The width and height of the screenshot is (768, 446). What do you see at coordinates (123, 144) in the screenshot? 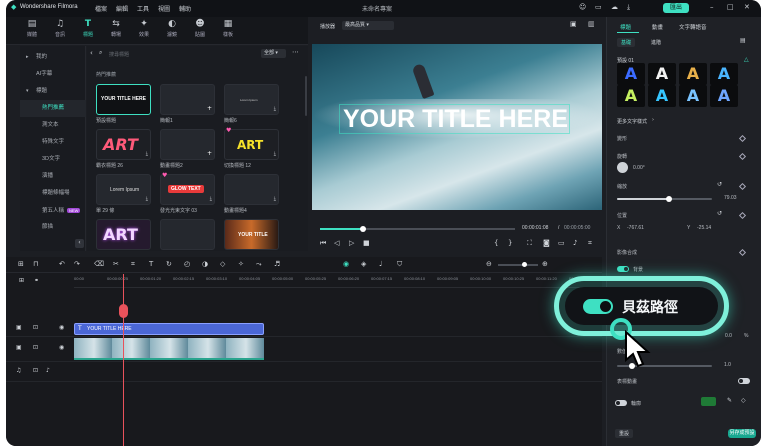
I see `asset-thumb-art-26: ART ⤓` at bounding box center [123, 144].